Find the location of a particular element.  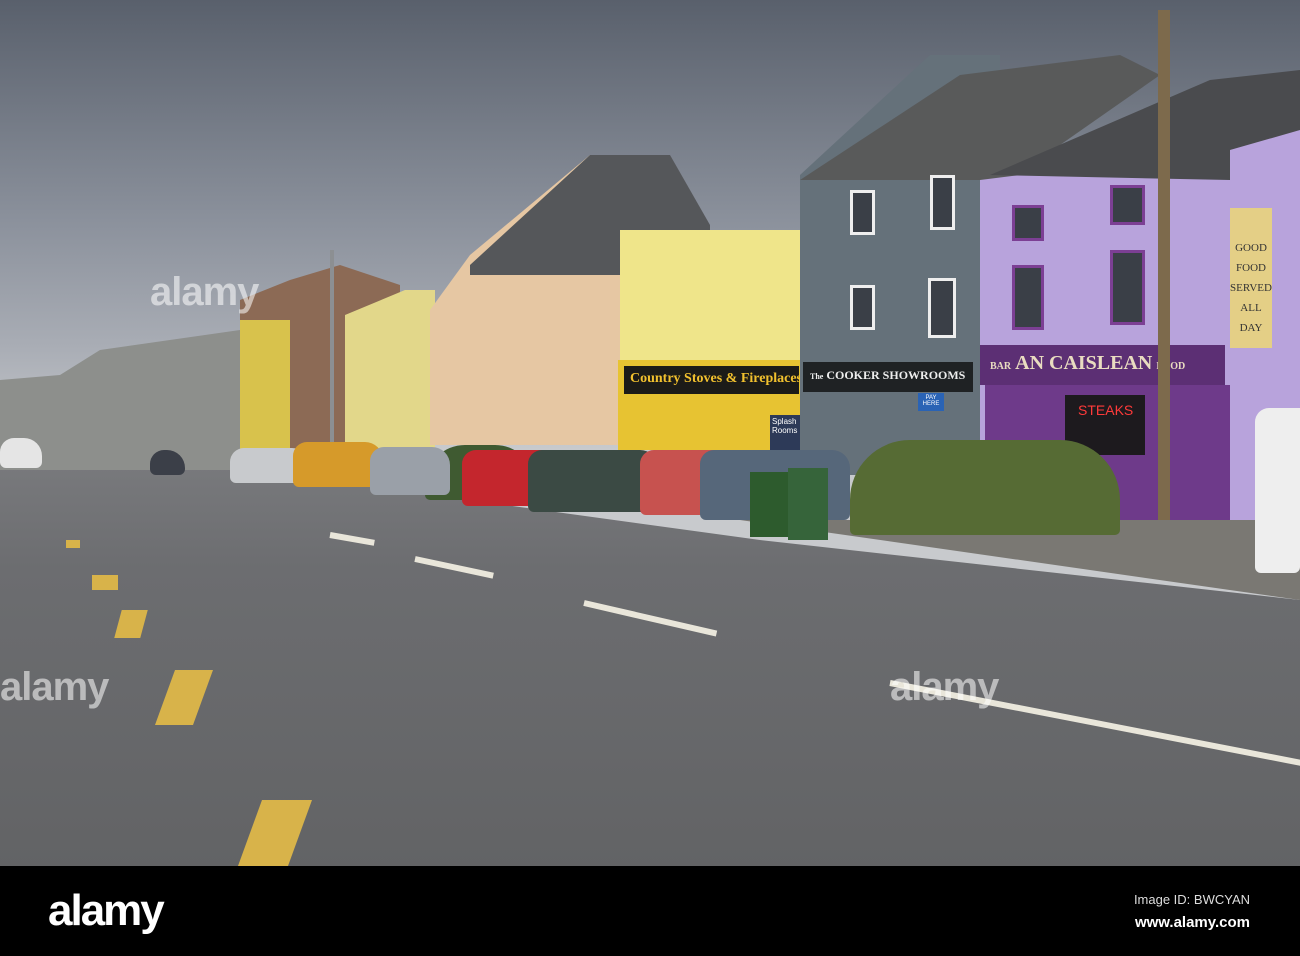

pub-name: AN CAISLEAN is located at coordinates (1084, 363).